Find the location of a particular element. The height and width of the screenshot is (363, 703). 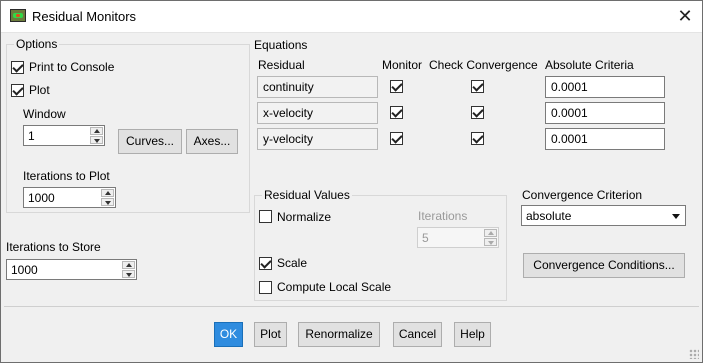

close-button: ✕ is located at coordinates (685, 16).